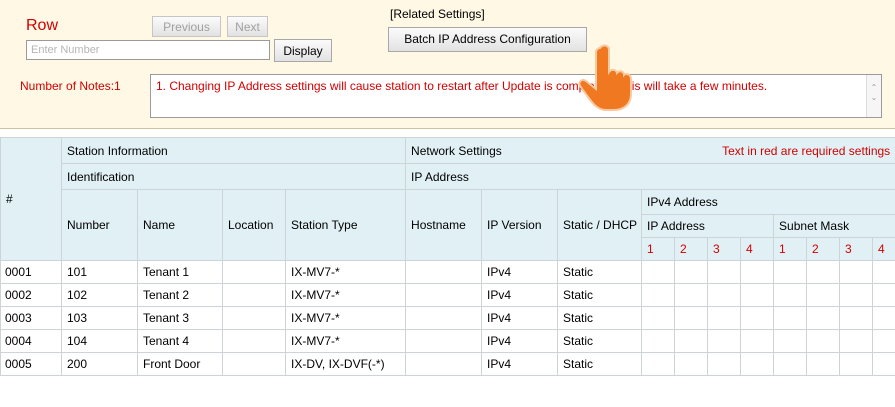 This screenshot has height=407, width=895. What do you see at coordinates (180, 318) in the screenshot?
I see `station-name-cell: Tenant 3` at bounding box center [180, 318].